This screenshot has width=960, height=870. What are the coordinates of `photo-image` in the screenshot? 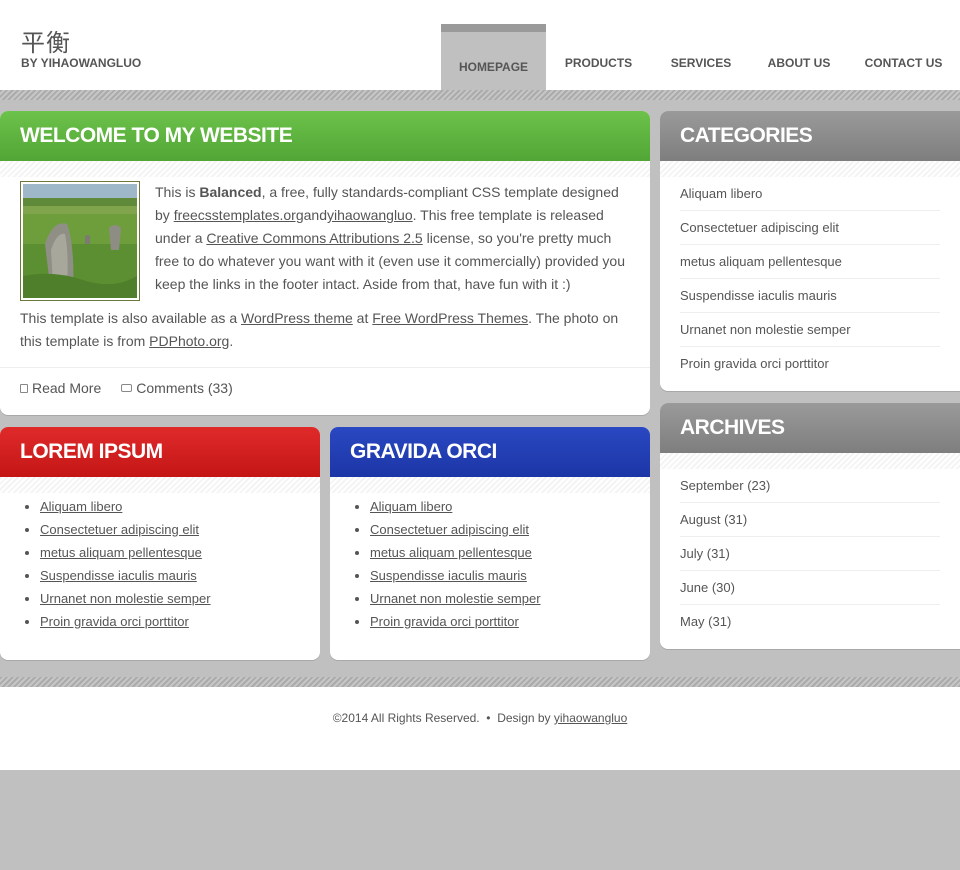 It's located at (80, 241).